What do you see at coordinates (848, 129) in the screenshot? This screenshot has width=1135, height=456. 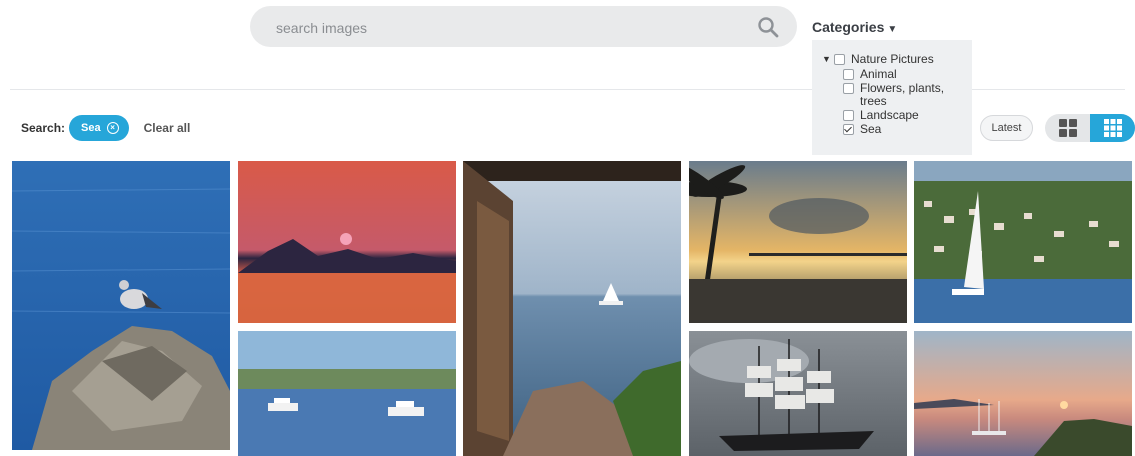 I see `checkbox-sea` at bounding box center [848, 129].